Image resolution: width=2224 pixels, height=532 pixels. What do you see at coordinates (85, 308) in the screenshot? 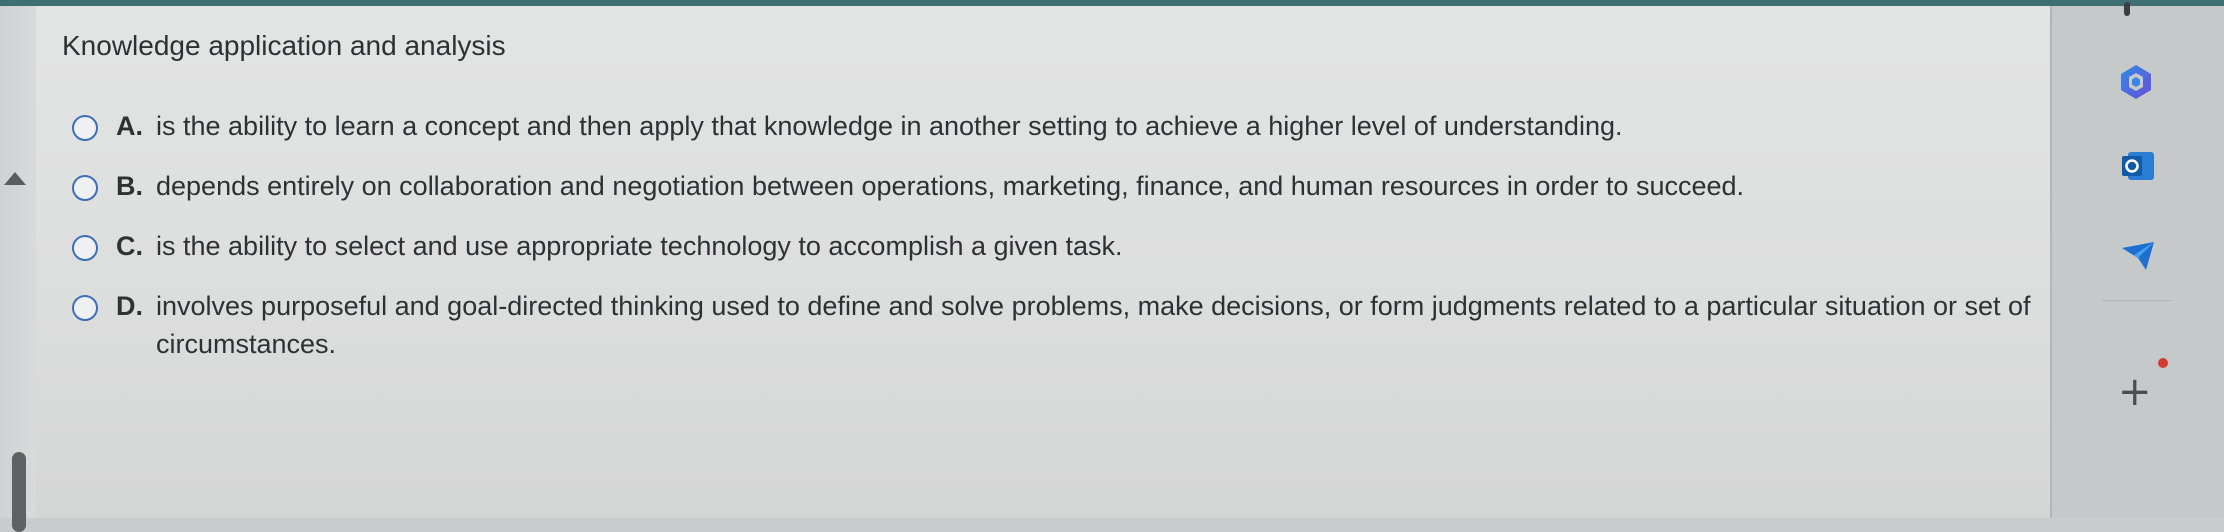
I see `radio-option-d` at bounding box center [85, 308].